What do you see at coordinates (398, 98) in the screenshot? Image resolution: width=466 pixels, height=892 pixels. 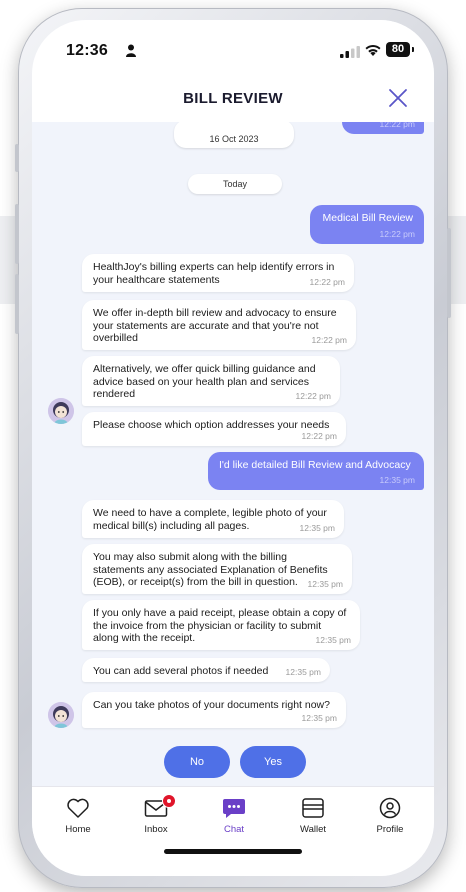 I see `close-icon` at bounding box center [398, 98].